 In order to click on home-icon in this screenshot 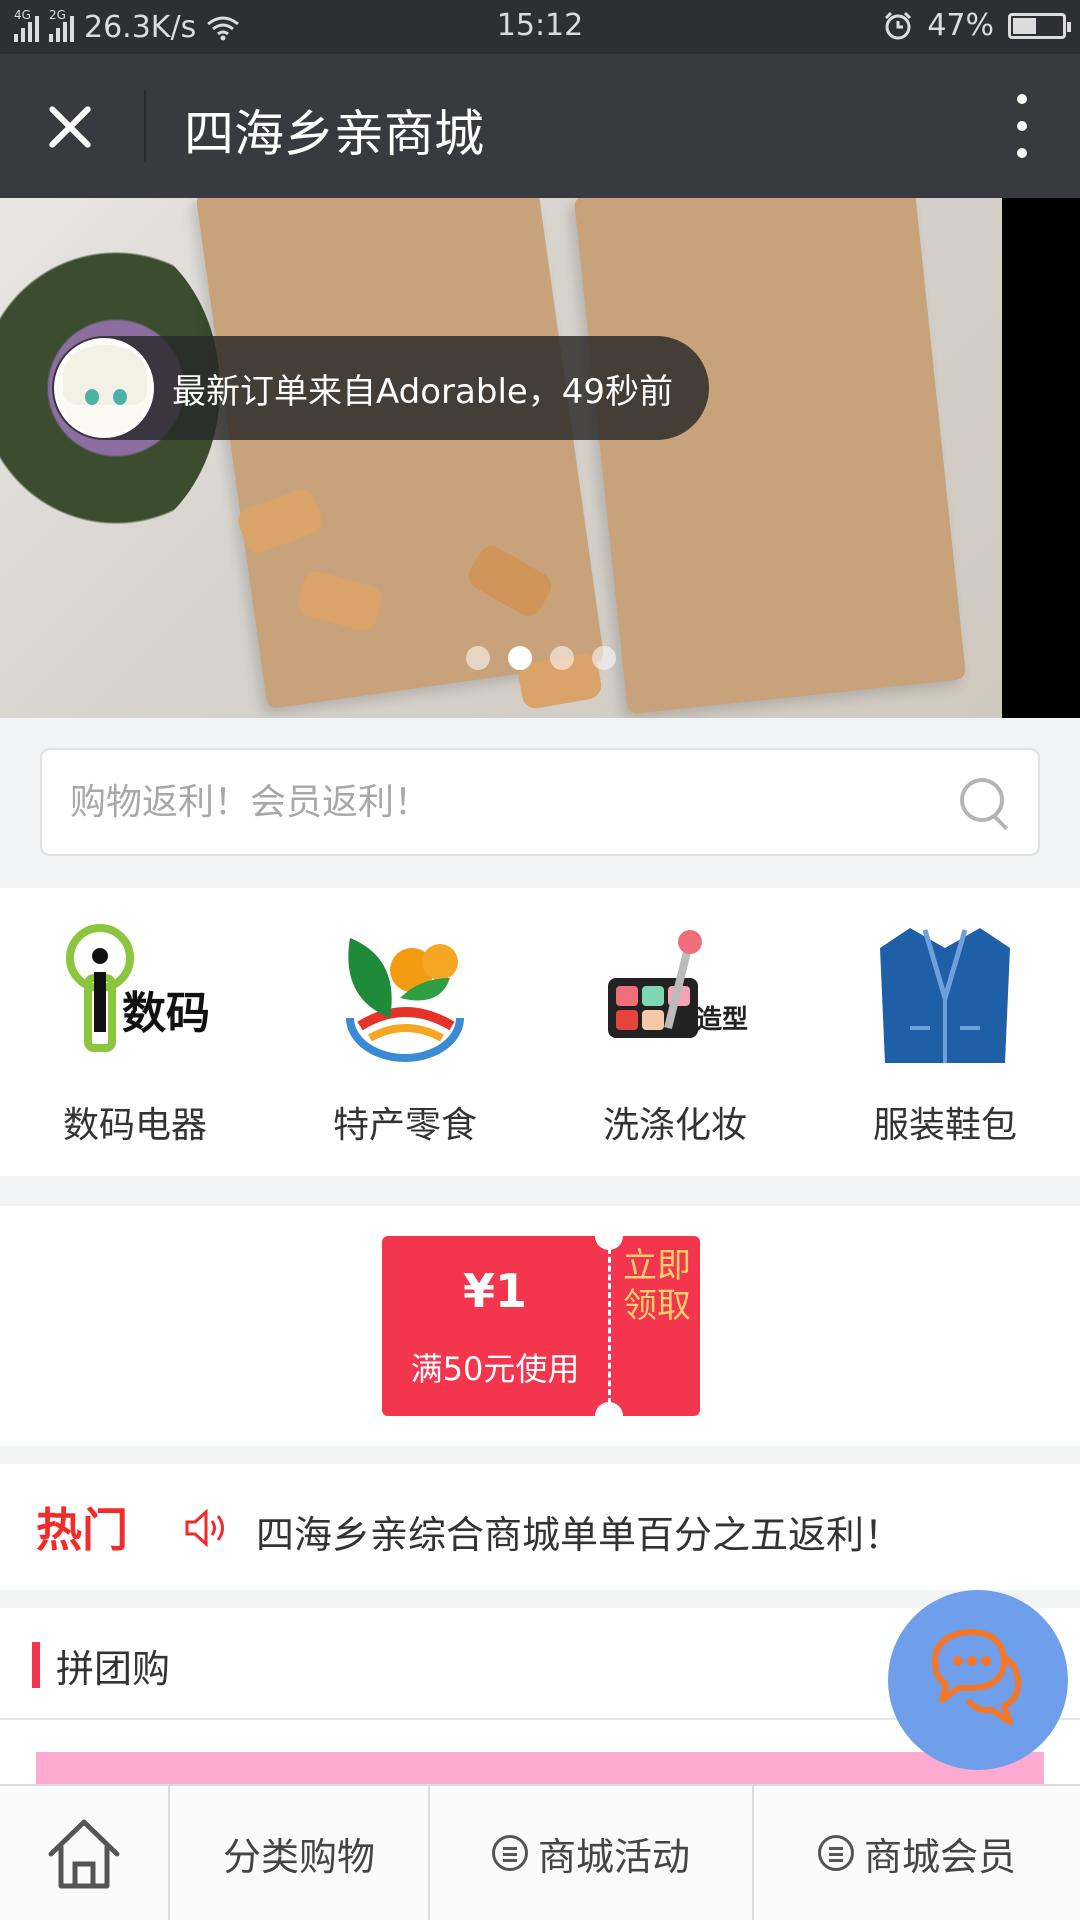, I will do `click(84, 1854)`.